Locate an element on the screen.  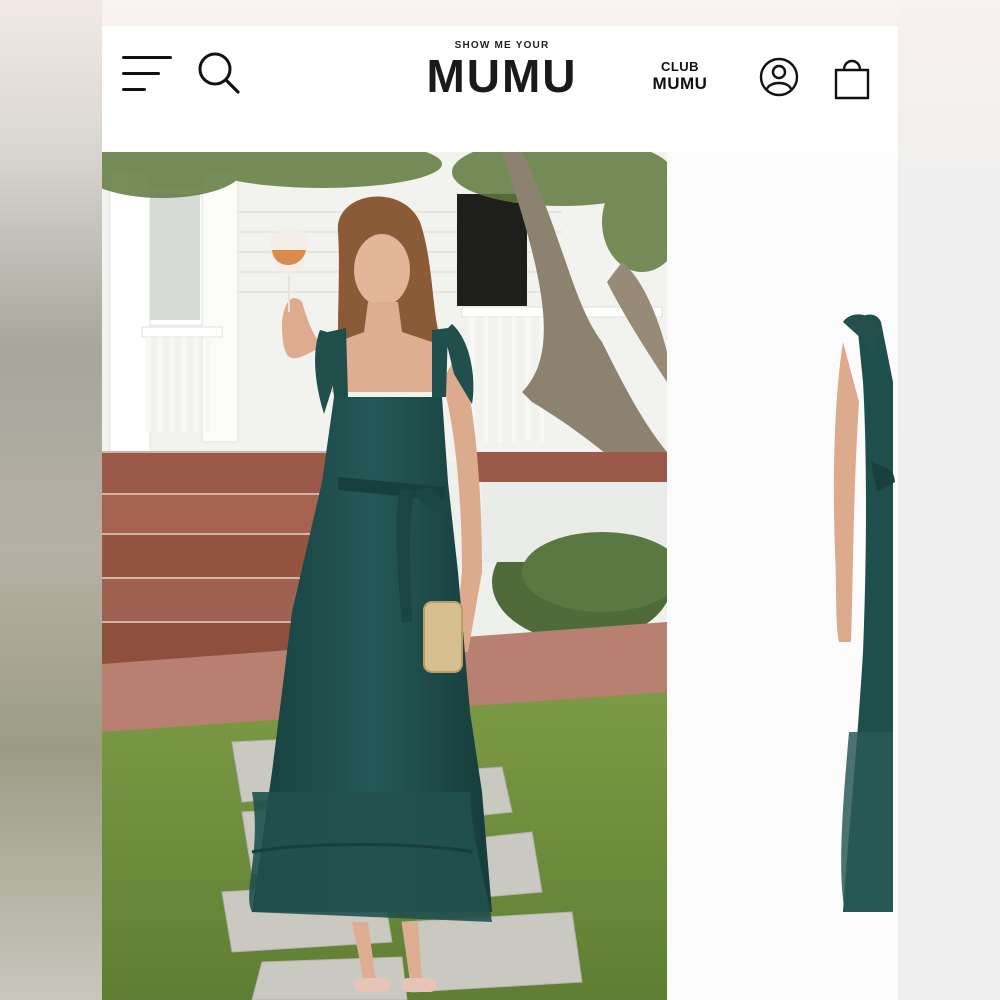
brand-logo: SHOW ME YOUR MUMU is located at coordinates (502, 69).